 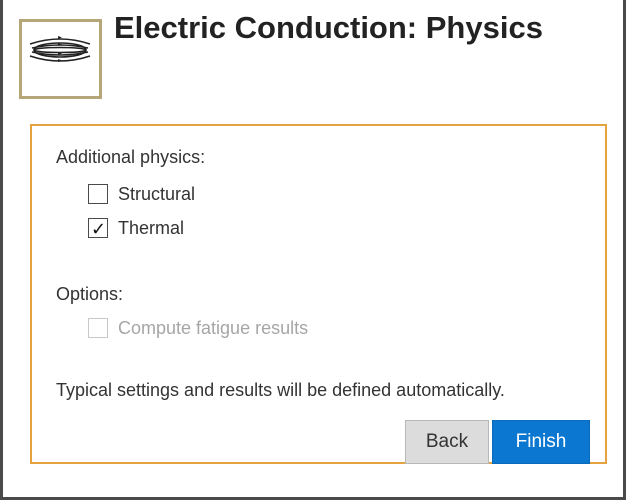 I want to click on compute-fatigue-label: Compute fatigue results, so click(x=213, y=328).